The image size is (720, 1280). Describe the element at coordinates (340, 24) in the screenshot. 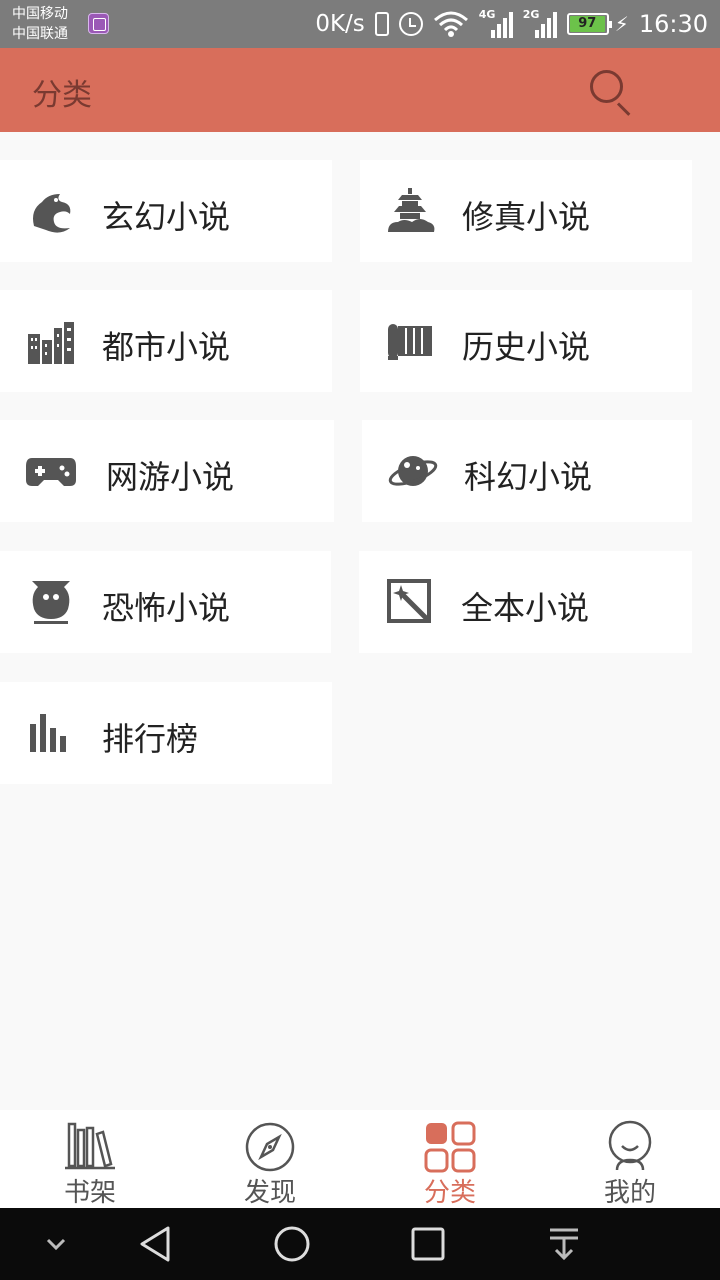

I see `net-speed: 0K/s` at that location.